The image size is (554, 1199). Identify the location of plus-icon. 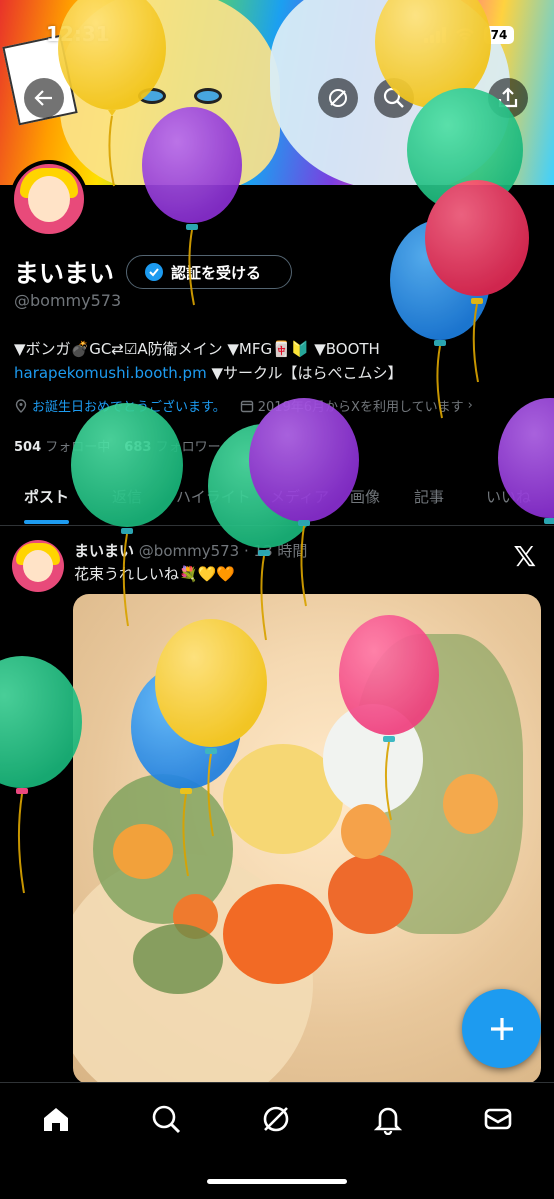
(501, 1028).